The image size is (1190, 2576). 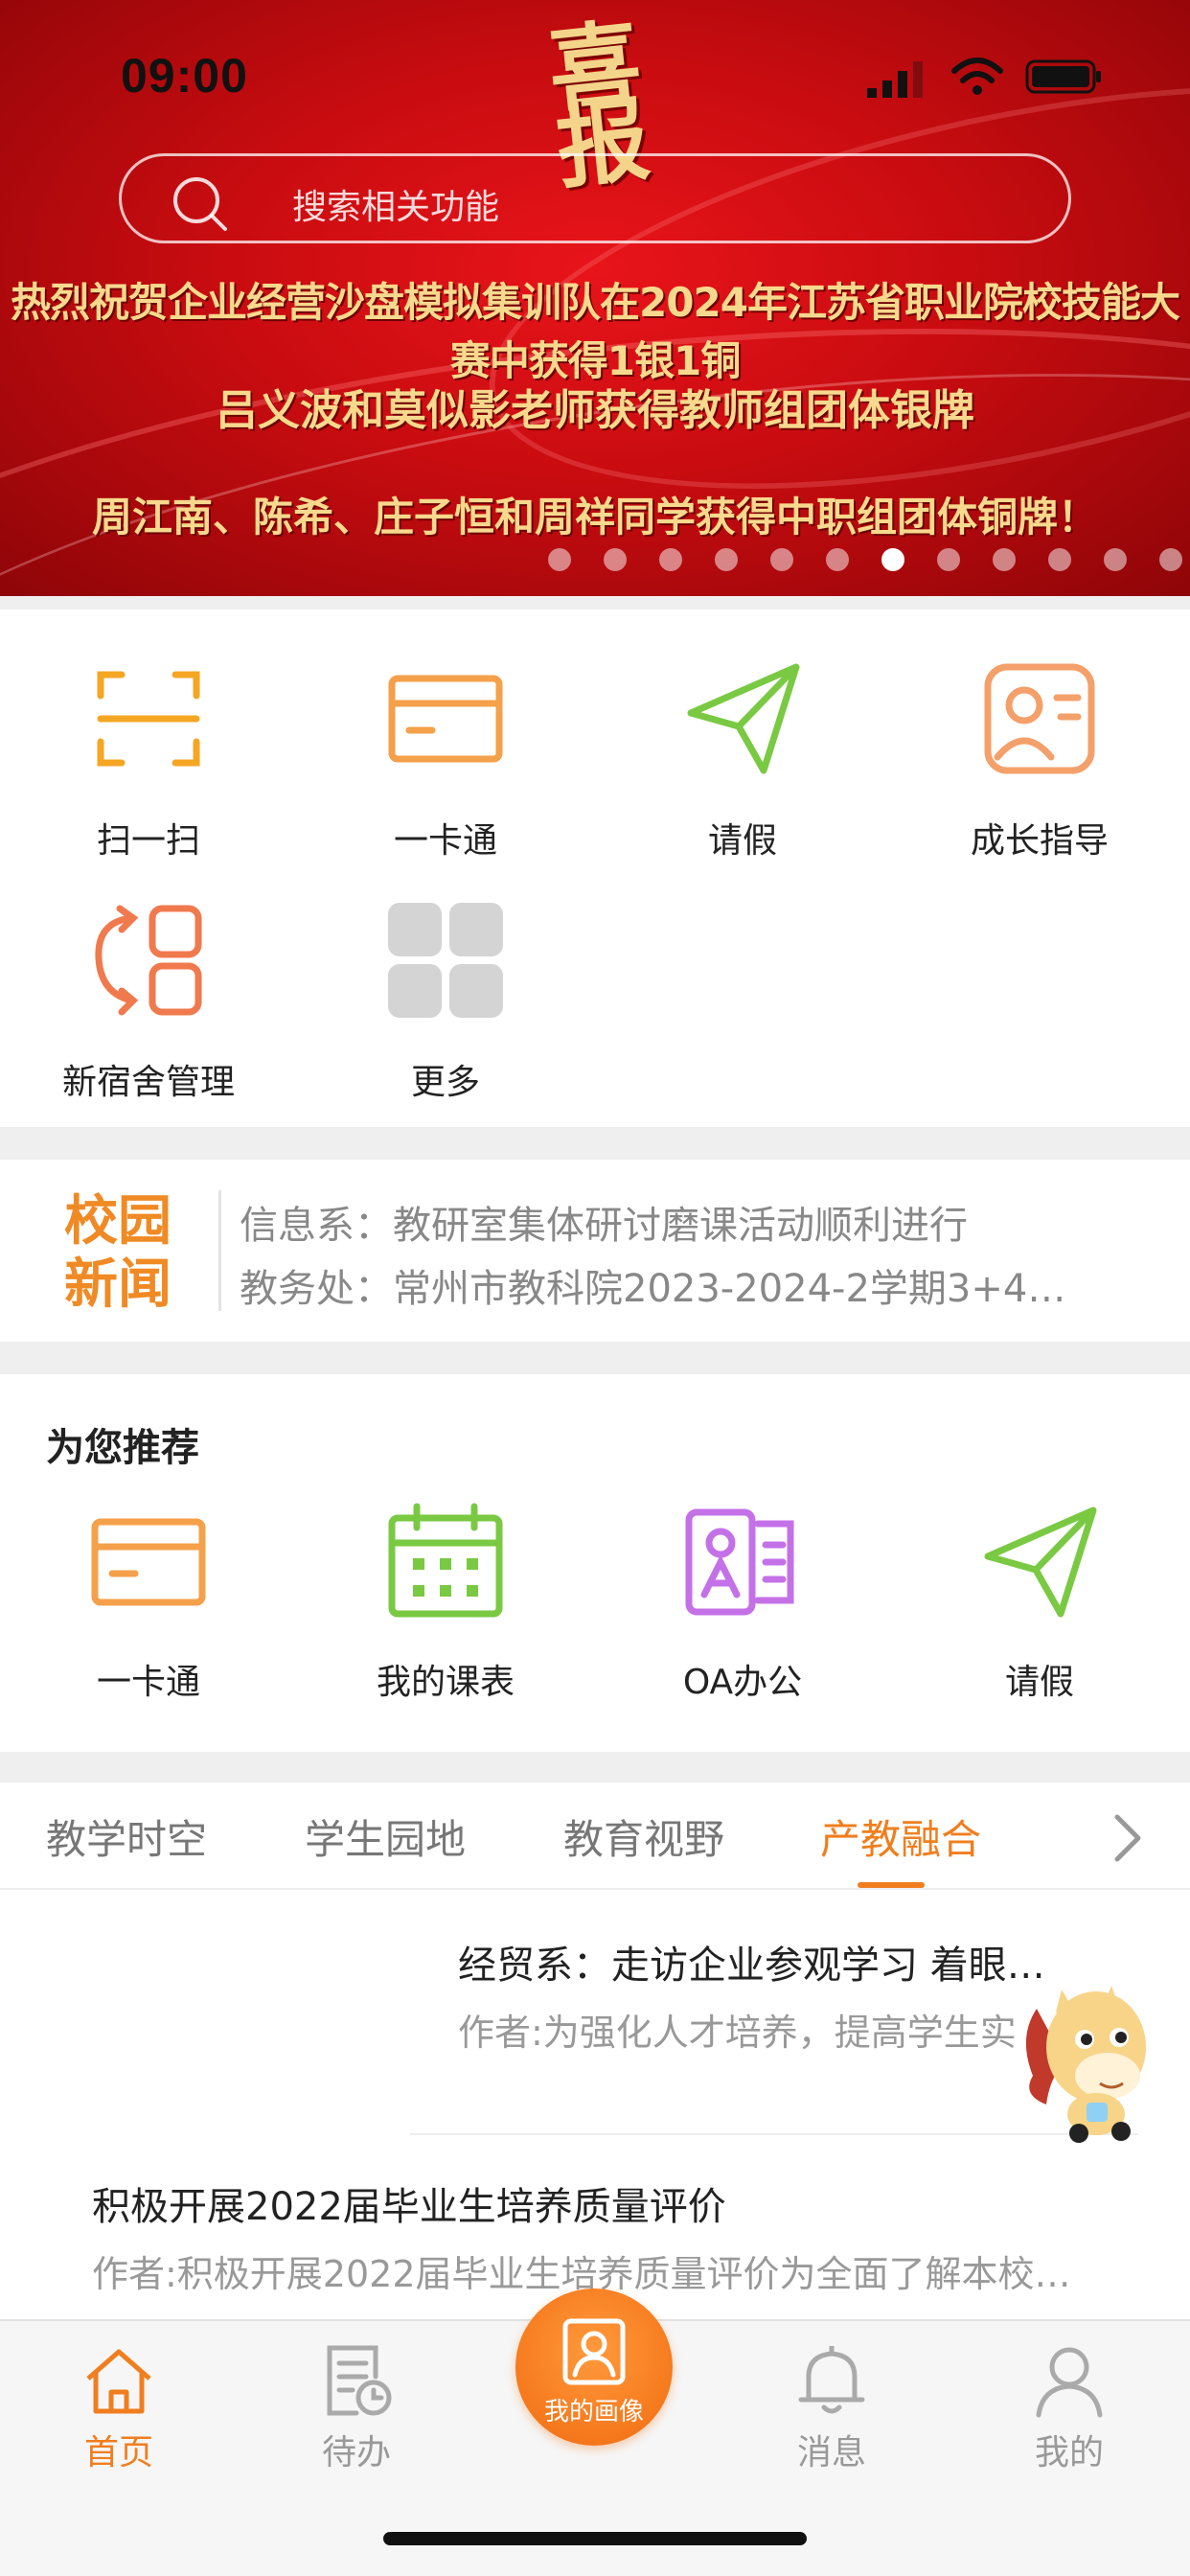 I want to click on carousel-indicator, so click(x=865, y=560).